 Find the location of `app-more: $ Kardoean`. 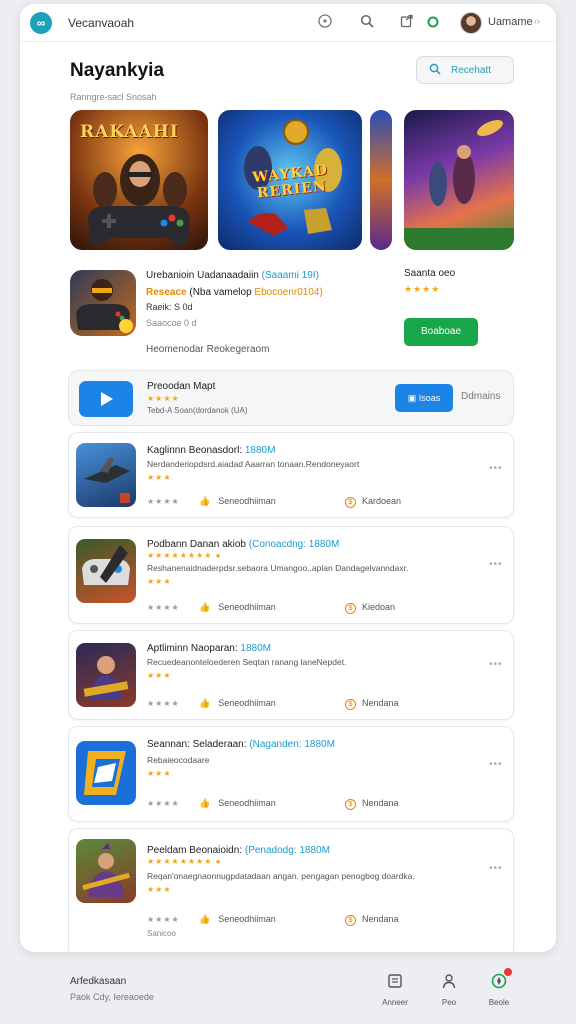

app-more: $ Kardoean is located at coordinates (373, 502).